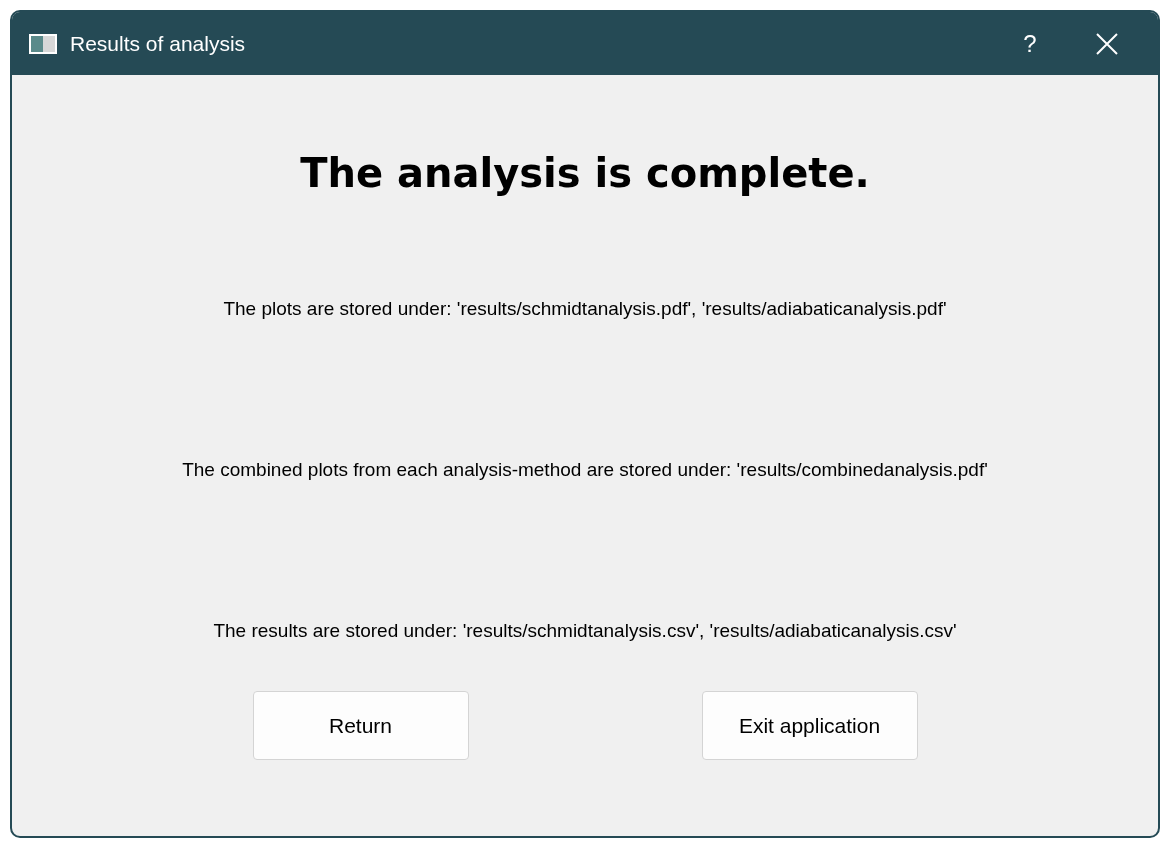 The width and height of the screenshot is (1162, 842). Describe the element at coordinates (585, 469) in the screenshot. I see `message-text: The combined plots from each analysis-method are stored under: 'results/combinedanalysis.pdf'` at that location.